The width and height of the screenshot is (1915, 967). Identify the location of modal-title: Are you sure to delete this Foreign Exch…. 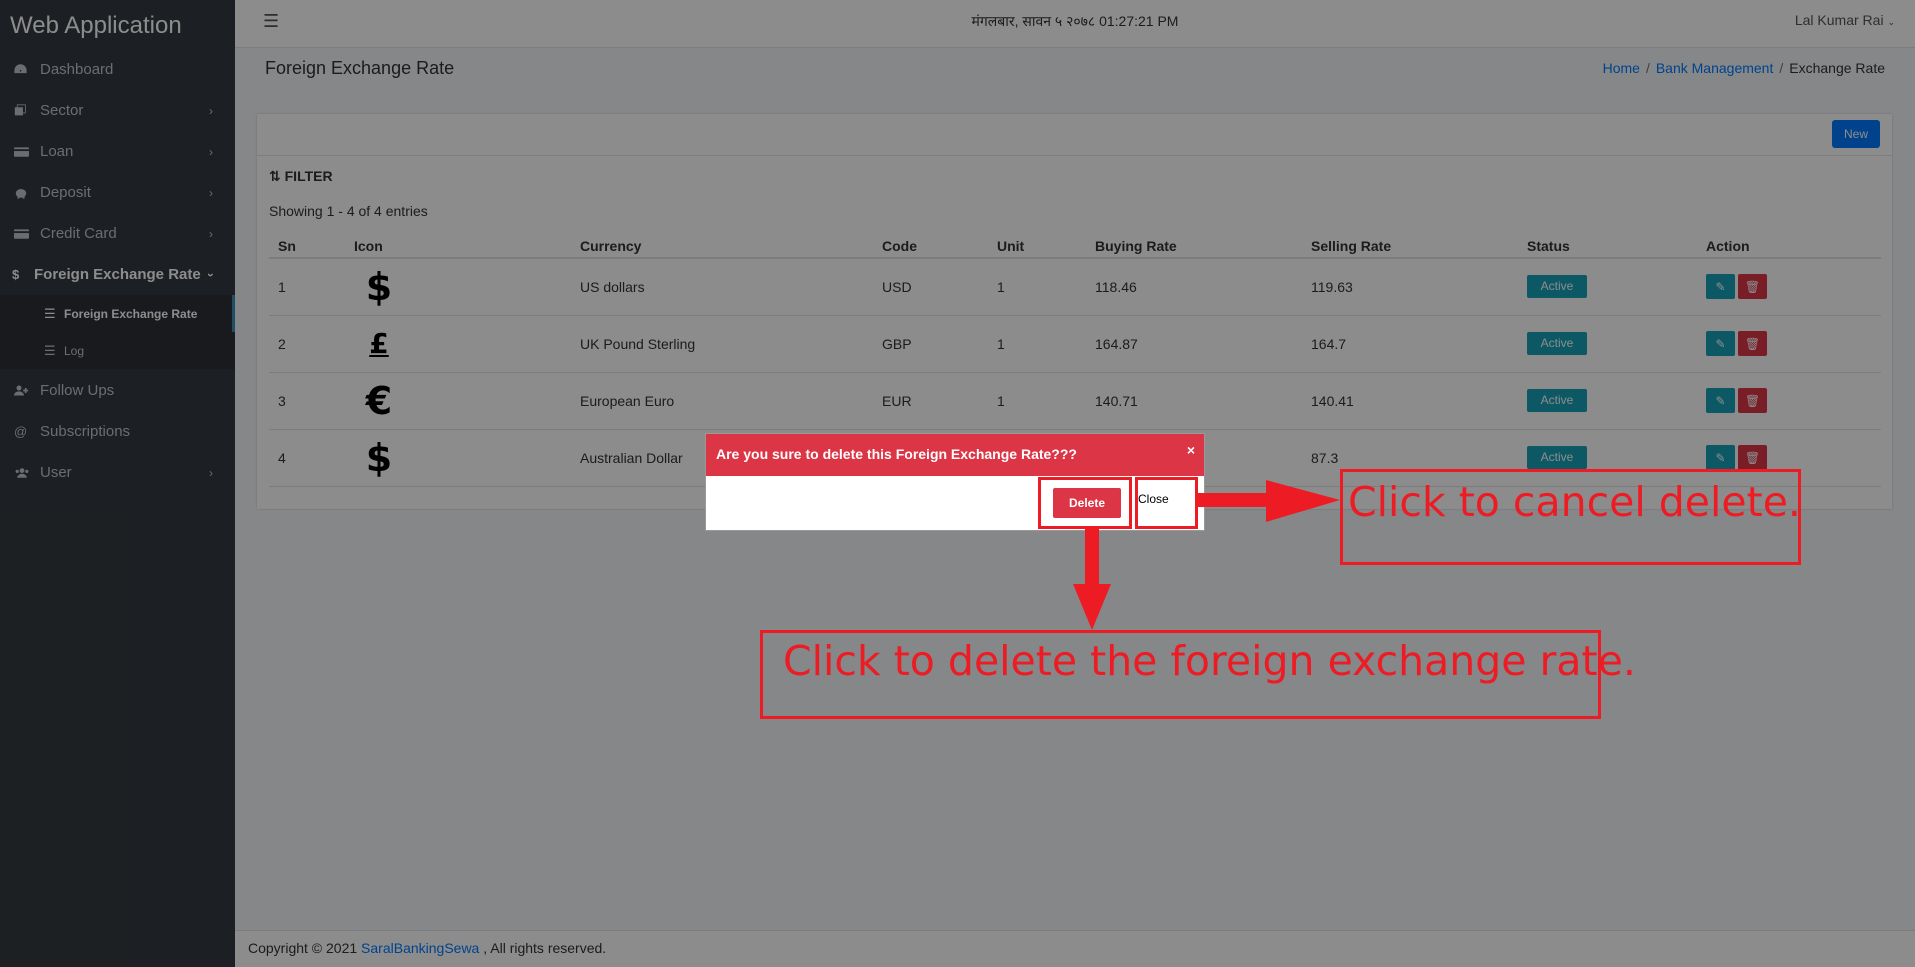
(896, 454).